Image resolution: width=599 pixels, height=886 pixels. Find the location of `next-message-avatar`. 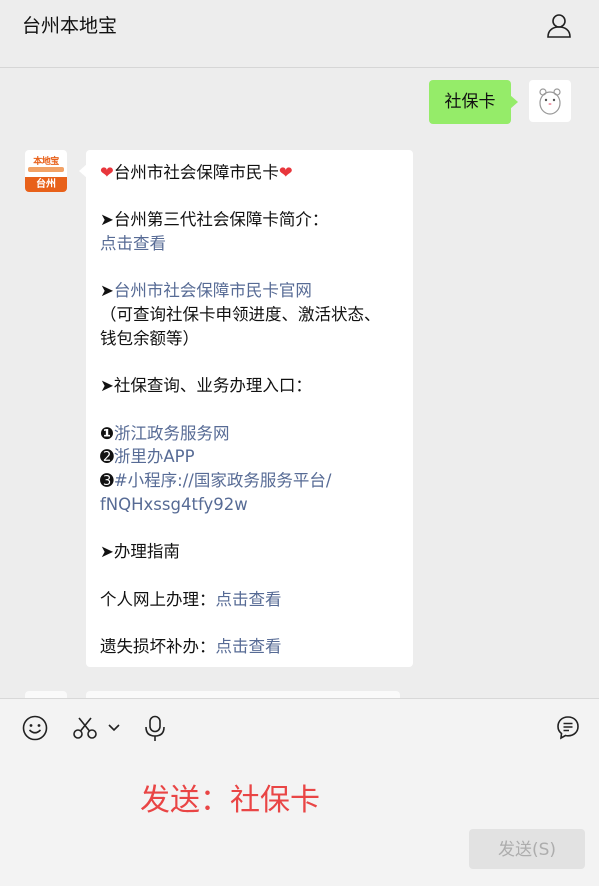

next-message-avatar is located at coordinates (46, 694).